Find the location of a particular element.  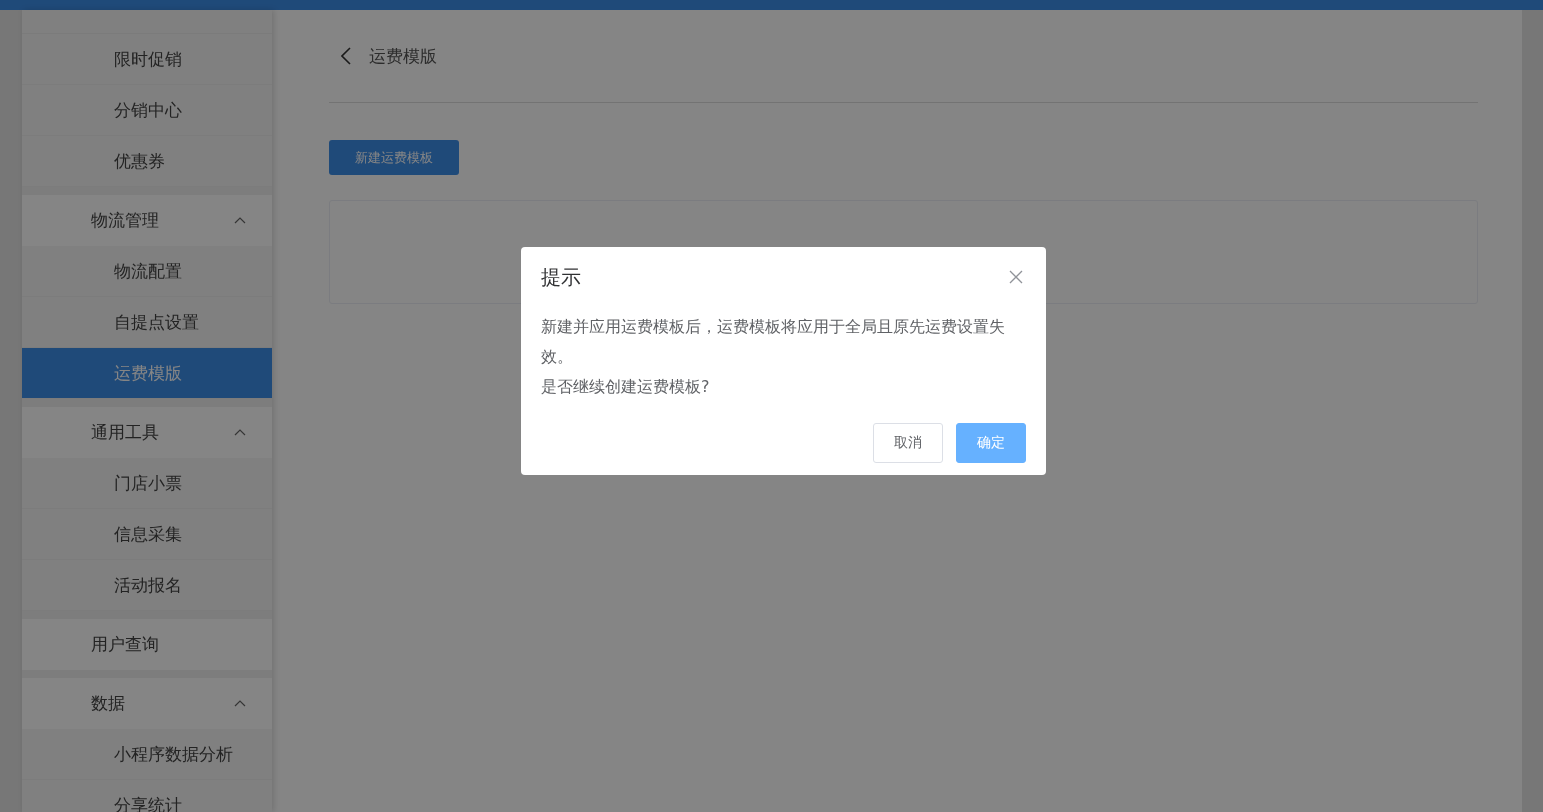

close-icon is located at coordinates (1016, 277).